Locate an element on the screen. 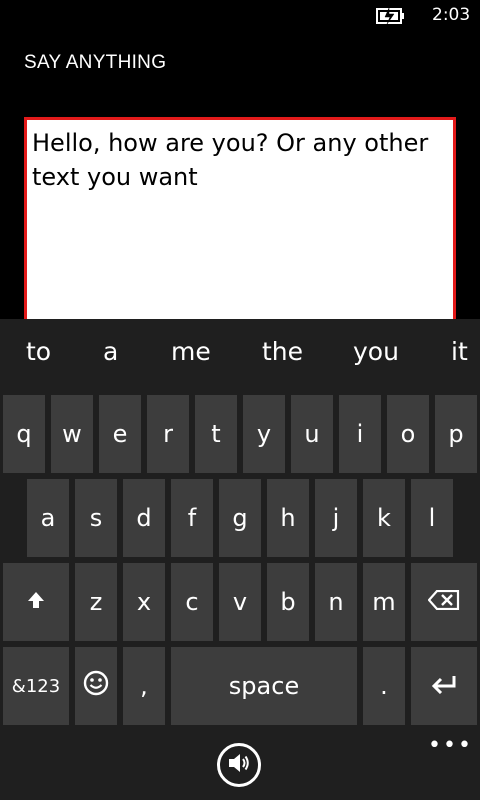 This screenshot has width=480, height=800. key-g: g is located at coordinates (240, 518).